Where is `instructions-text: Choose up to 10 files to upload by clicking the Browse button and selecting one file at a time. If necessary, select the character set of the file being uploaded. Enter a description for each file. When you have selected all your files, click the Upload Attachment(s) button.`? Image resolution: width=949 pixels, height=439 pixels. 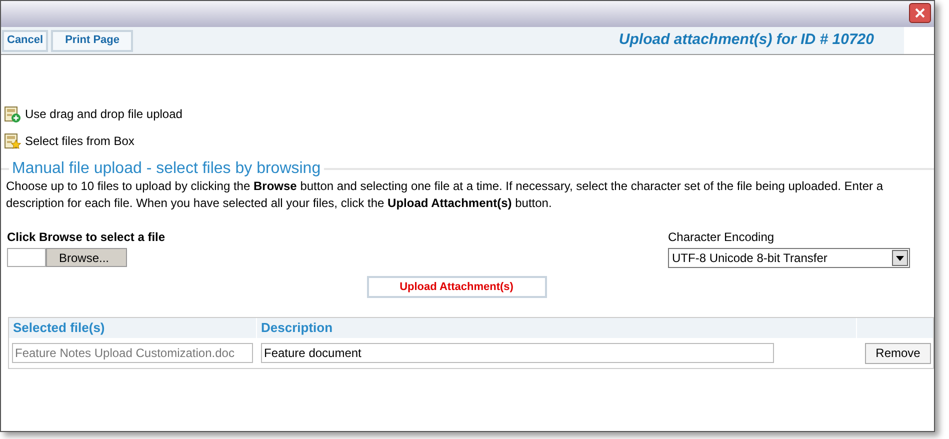 instructions-text: Choose up to 10 files to upload by clicking the Browse button and selecting one file at a time. If necessary, select the character set of the file being uploaded. Enter a description for each file. When you have selected all your files, click the Upload Attachment(s) button. is located at coordinates (444, 195).